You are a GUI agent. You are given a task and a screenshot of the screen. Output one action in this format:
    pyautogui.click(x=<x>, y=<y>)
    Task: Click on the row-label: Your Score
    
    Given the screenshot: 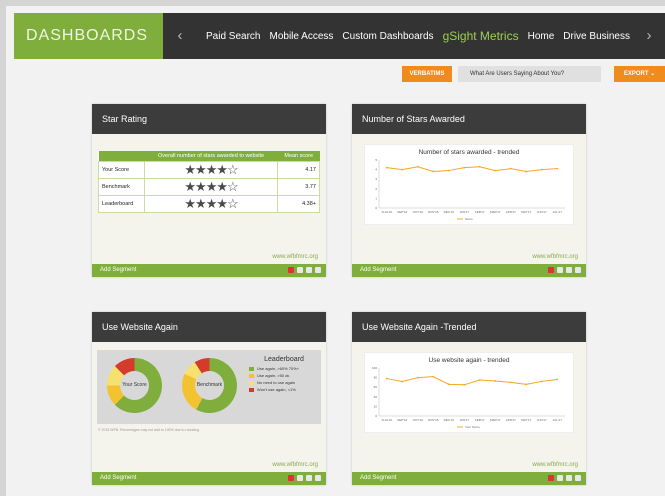 What is the action you would take?
    pyautogui.click(x=121, y=169)
    